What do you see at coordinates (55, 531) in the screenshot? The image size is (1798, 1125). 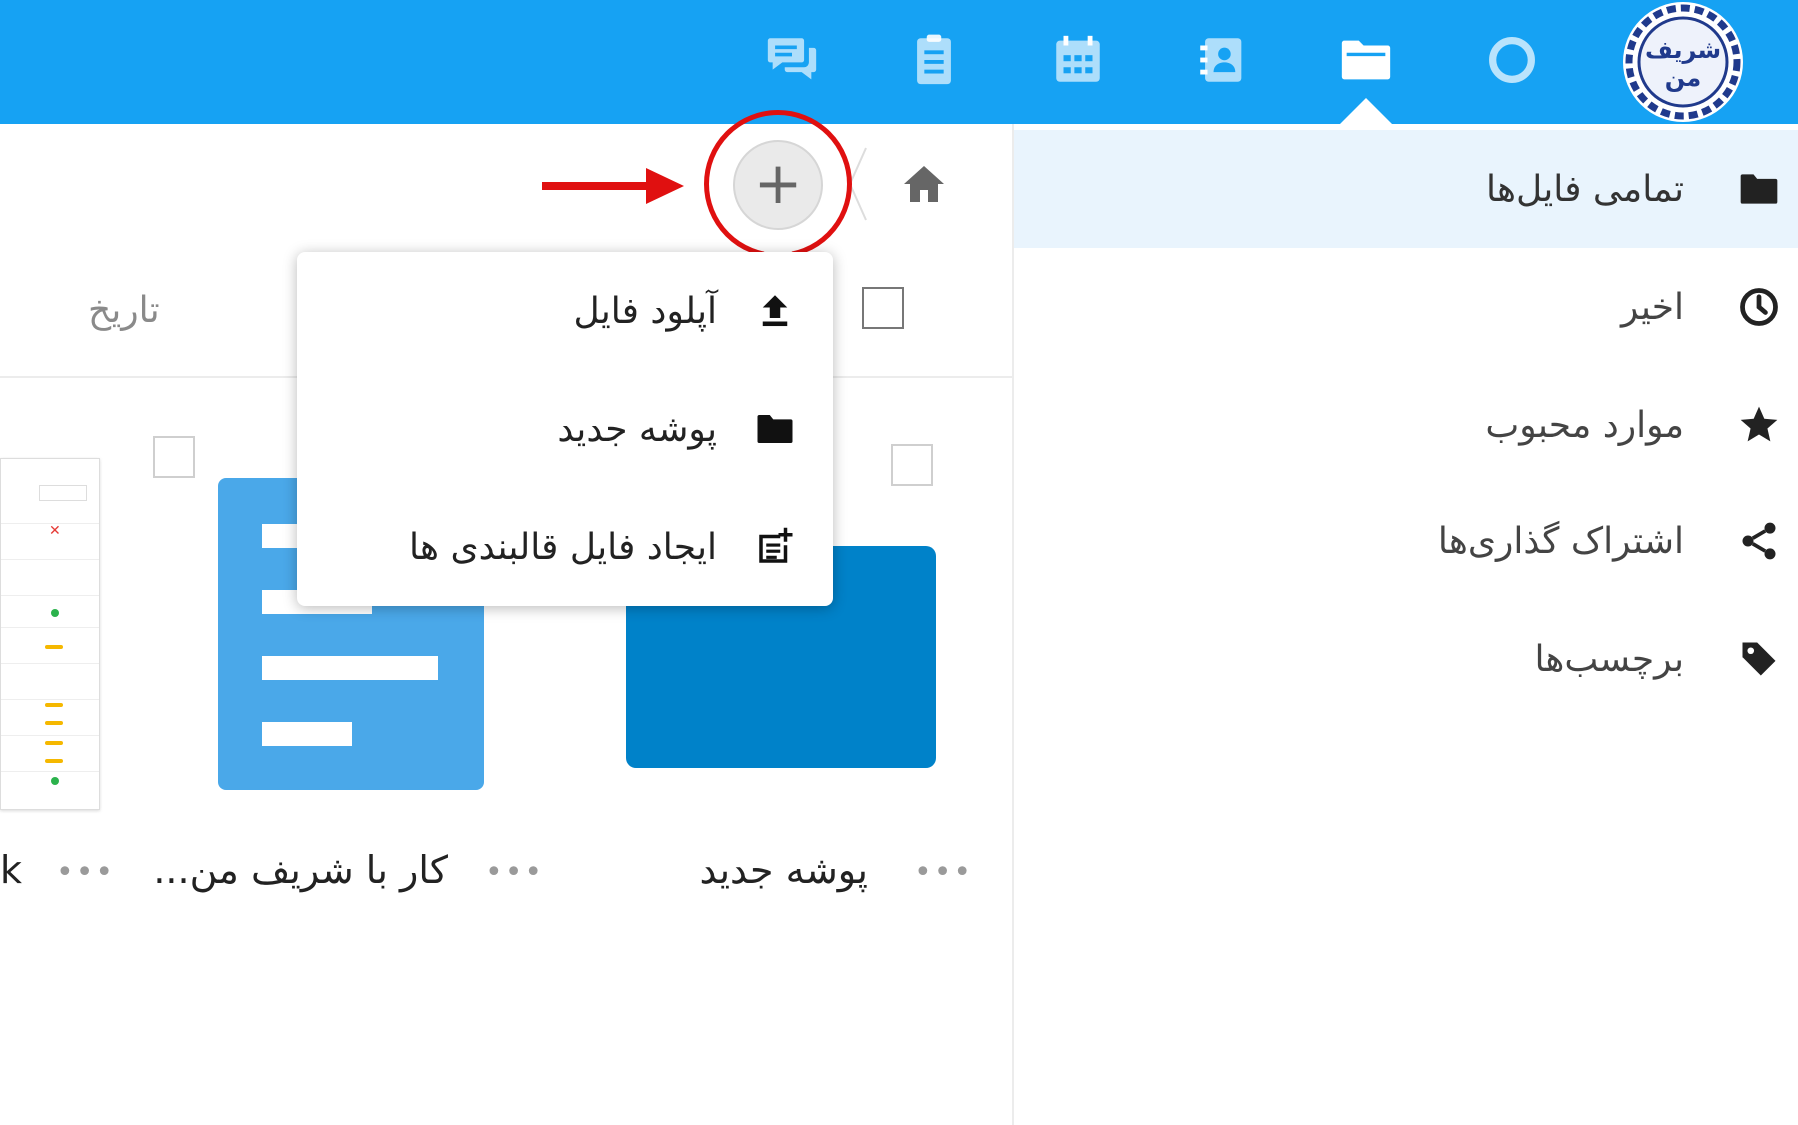 I see `sheet-x-mark-icon: ✕` at bounding box center [55, 531].